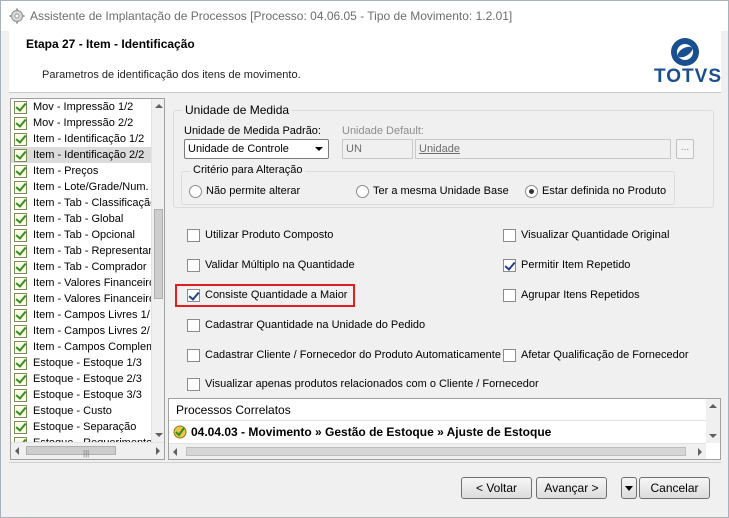 This screenshot has width=729, height=518. What do you see at coordinates (605, 355) in the screenshot?
I see `afetar-qualificacao-fornecedor-label: Afetar Qualificação de Fornecedor` at bounding box center [605, 355].